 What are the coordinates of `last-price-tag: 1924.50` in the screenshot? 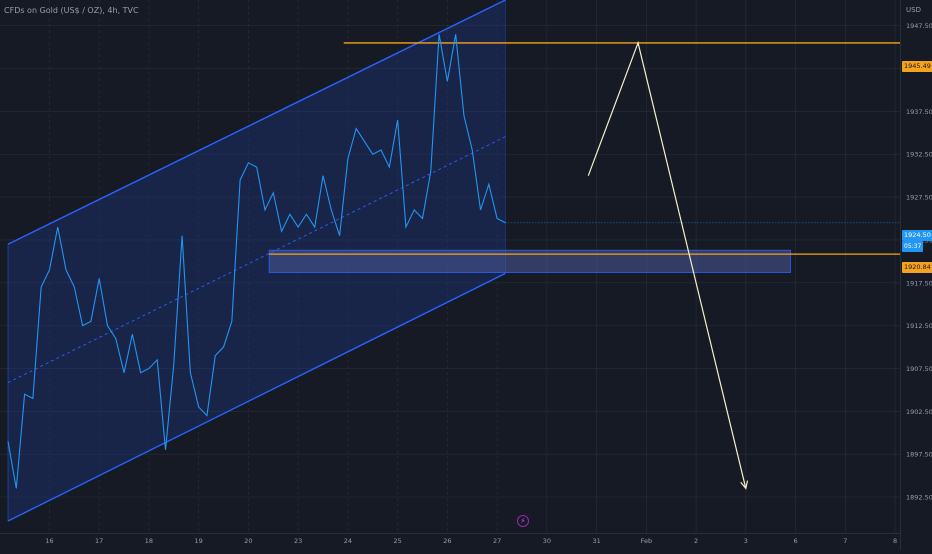 It's located at (917, 235).